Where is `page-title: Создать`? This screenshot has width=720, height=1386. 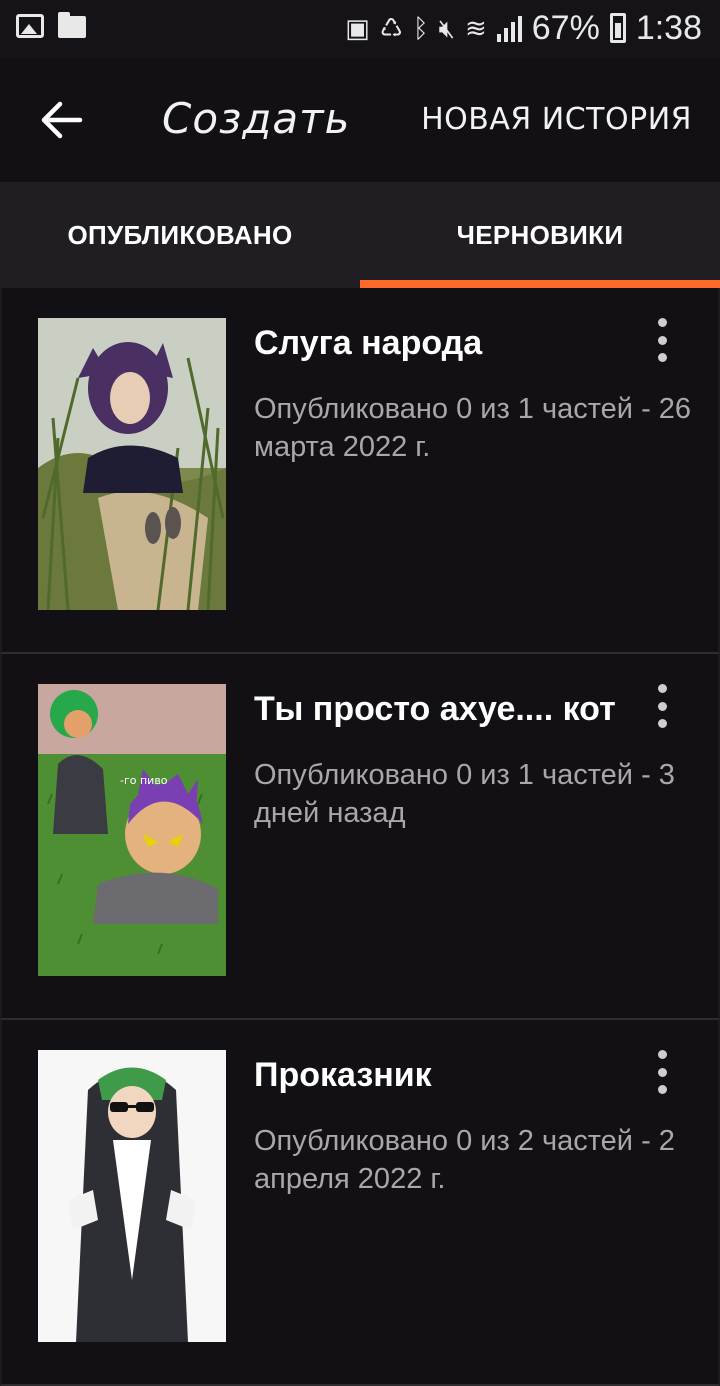 page-title: Создать is located at coordinates (256, 118).